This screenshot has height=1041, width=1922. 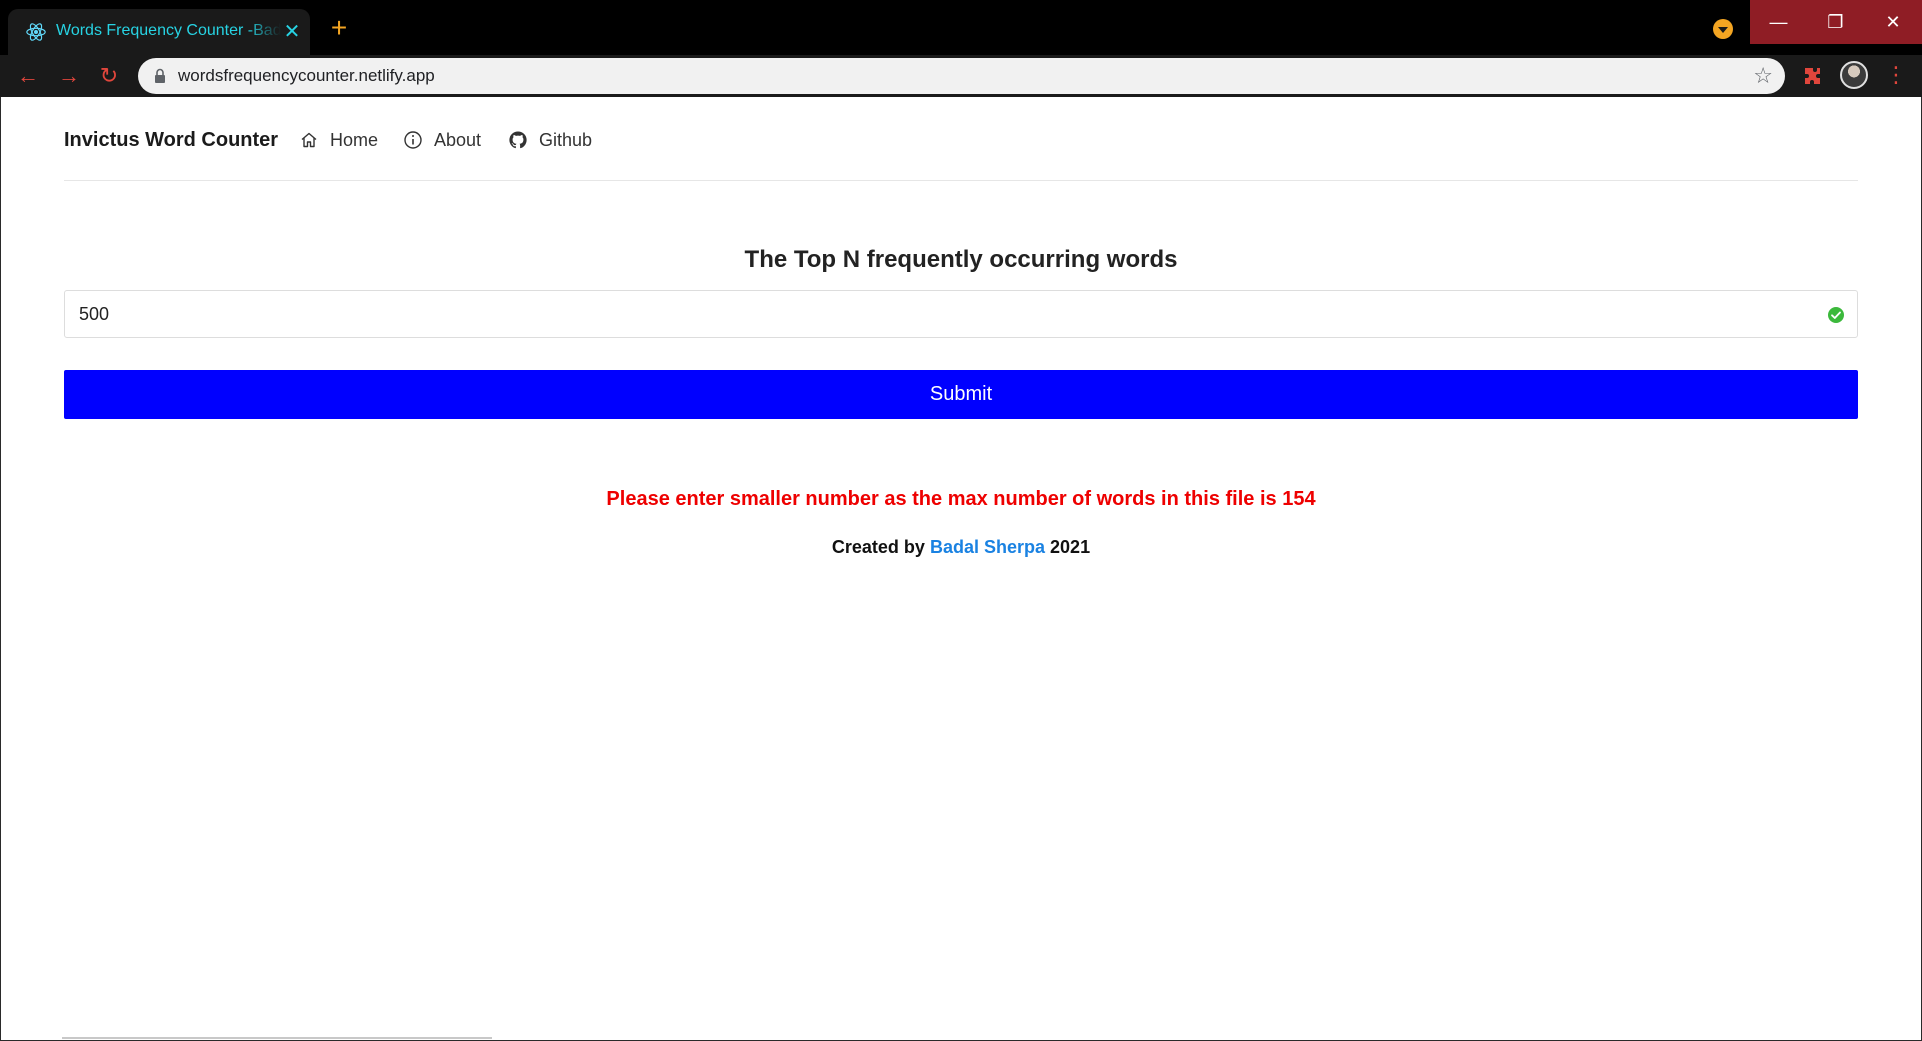 What do you see at coordinates (961, 314) in the screenshot?
I see `top-n-input: 500` at bounding box center [961, 314].